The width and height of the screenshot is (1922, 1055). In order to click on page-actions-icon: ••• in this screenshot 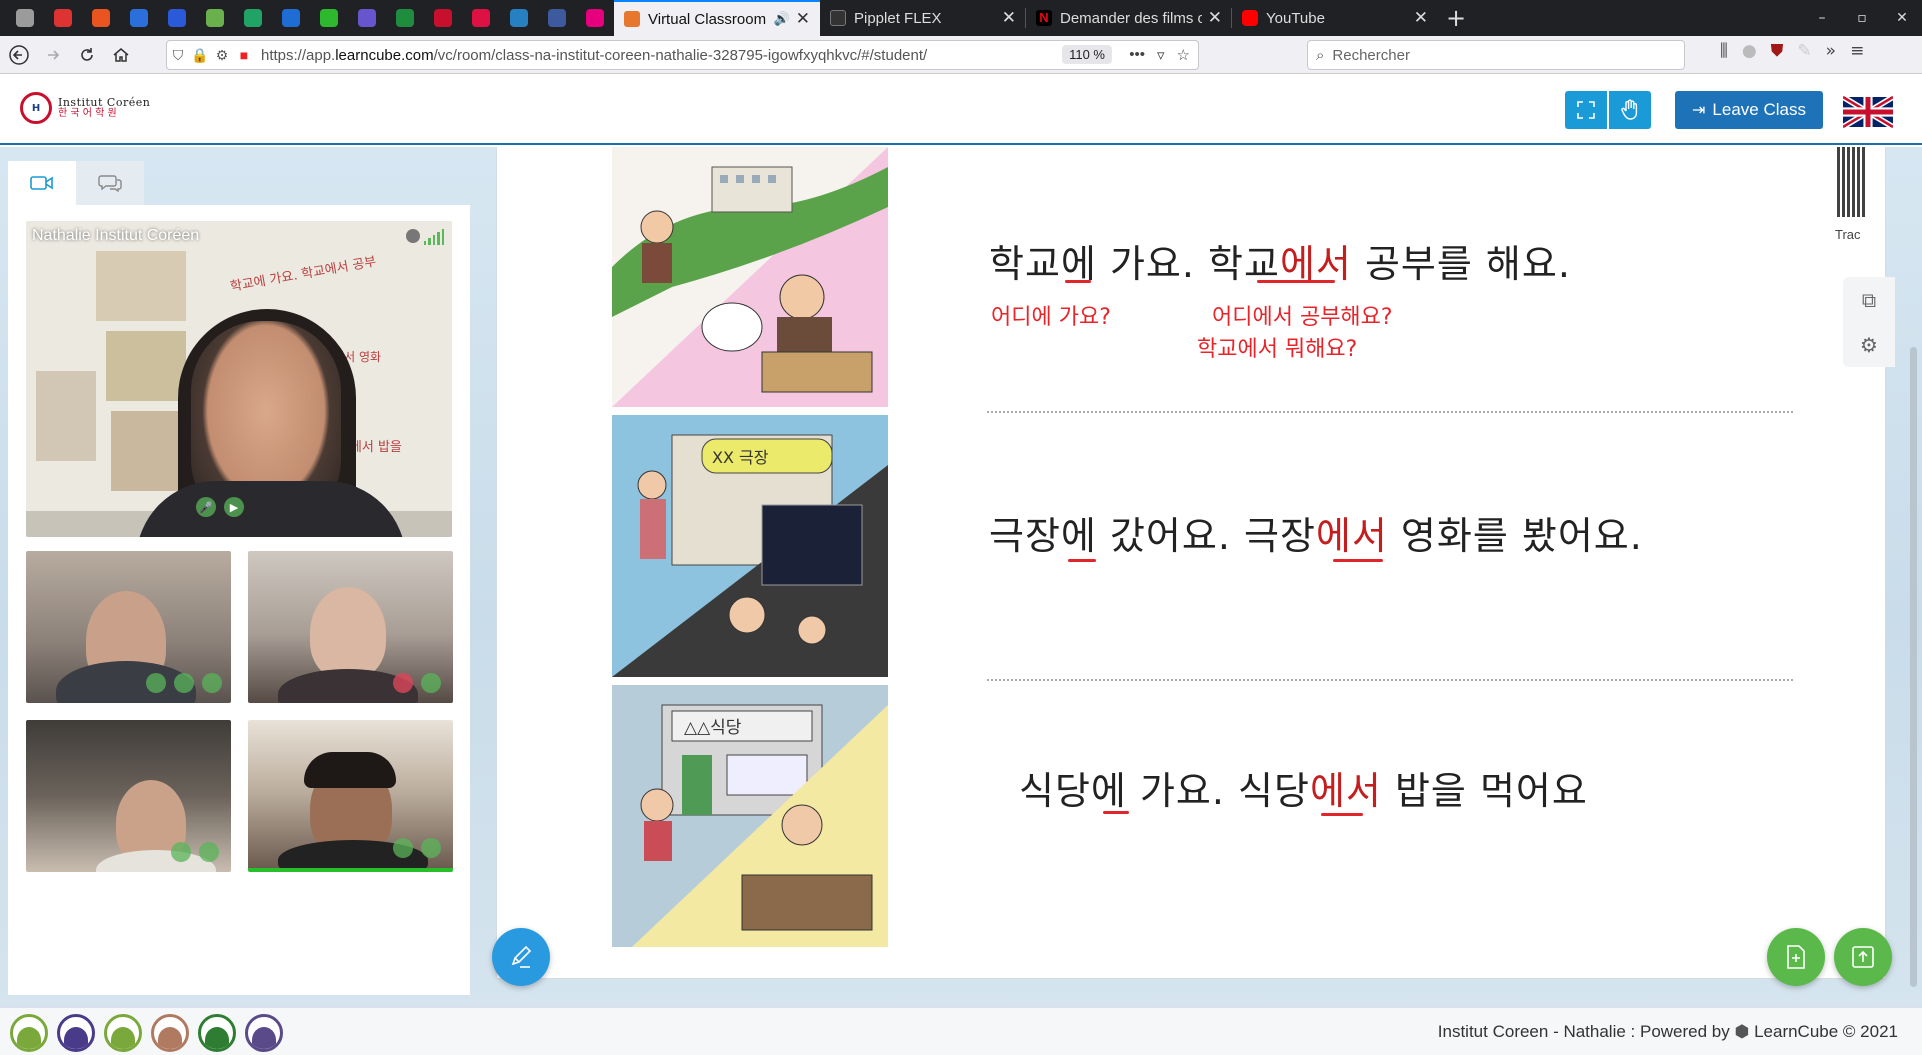, I will do `click(1137, 55)`.